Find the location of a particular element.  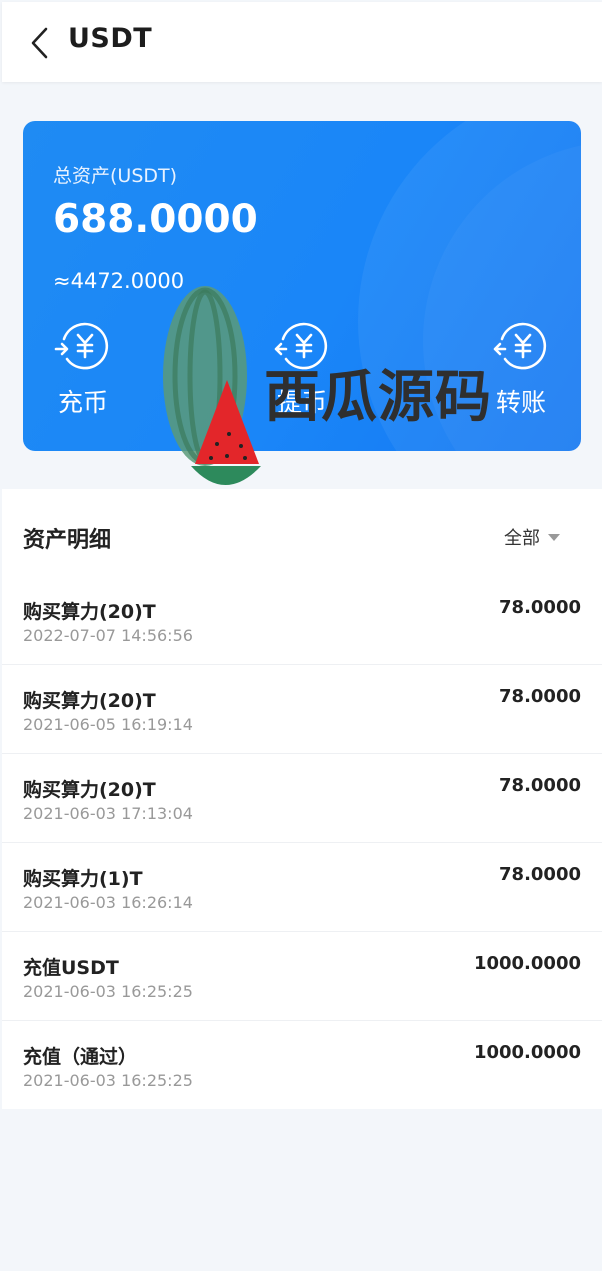

record-item: 购买算力(1)T 2021-06-03 16:26:14 78.0000 is located at coordinates (302, 887).